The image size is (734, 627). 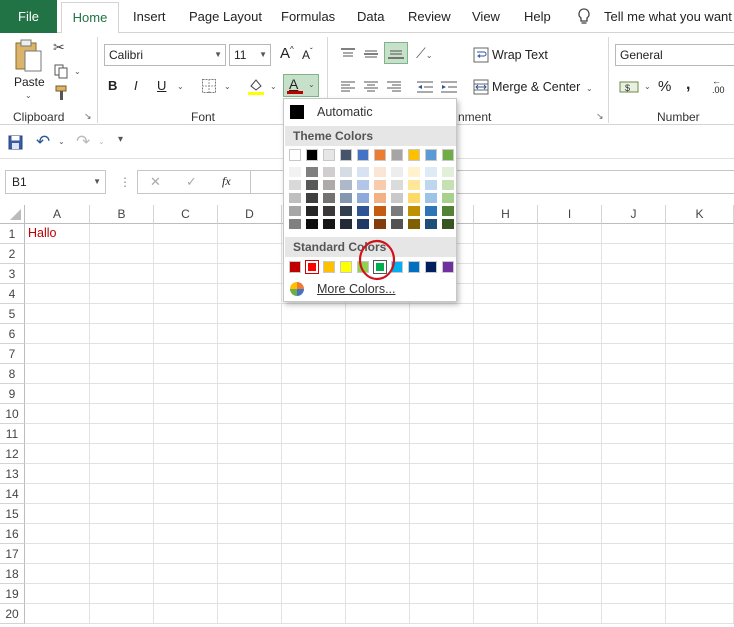 I want to click on select-all-corner, so click(x=12, y=214).